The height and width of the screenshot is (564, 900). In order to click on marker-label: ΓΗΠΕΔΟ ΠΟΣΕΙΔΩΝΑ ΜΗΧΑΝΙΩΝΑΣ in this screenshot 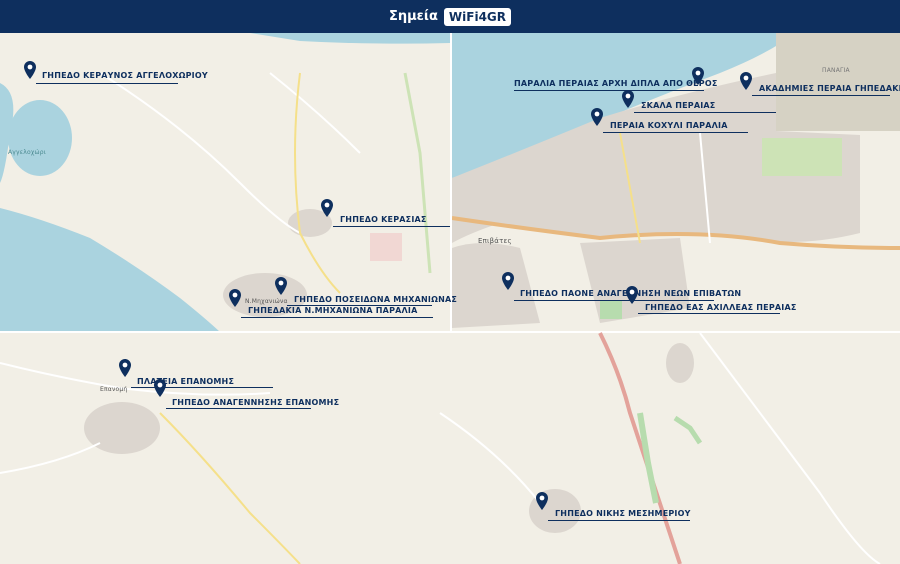, I will do `click(376, 299)`.